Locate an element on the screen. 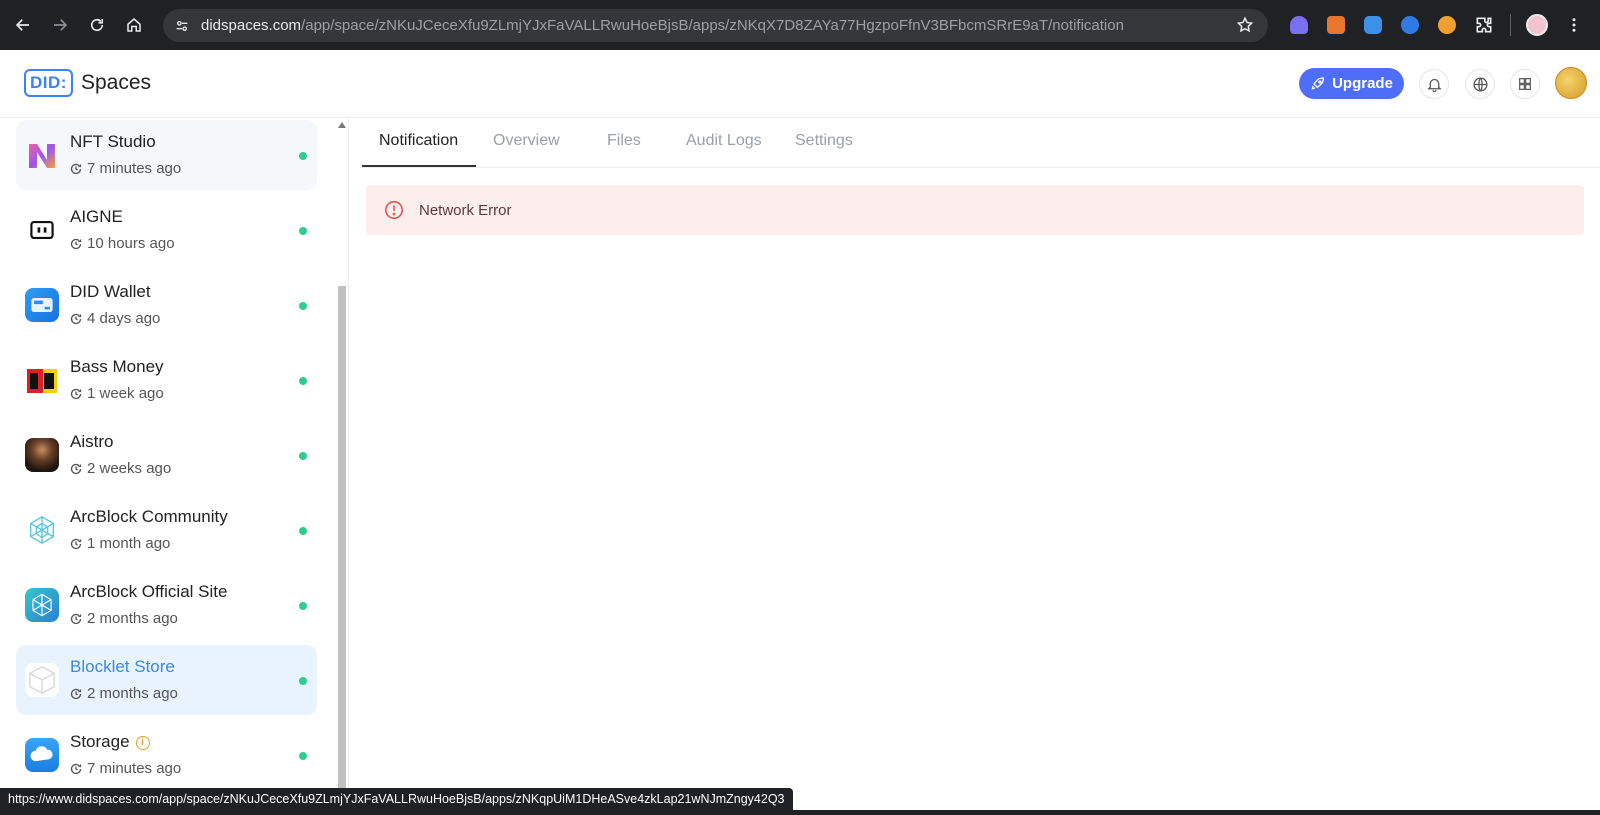 The image size is (1600, 815). bass-money-icon is located at coordinates (42, 380).